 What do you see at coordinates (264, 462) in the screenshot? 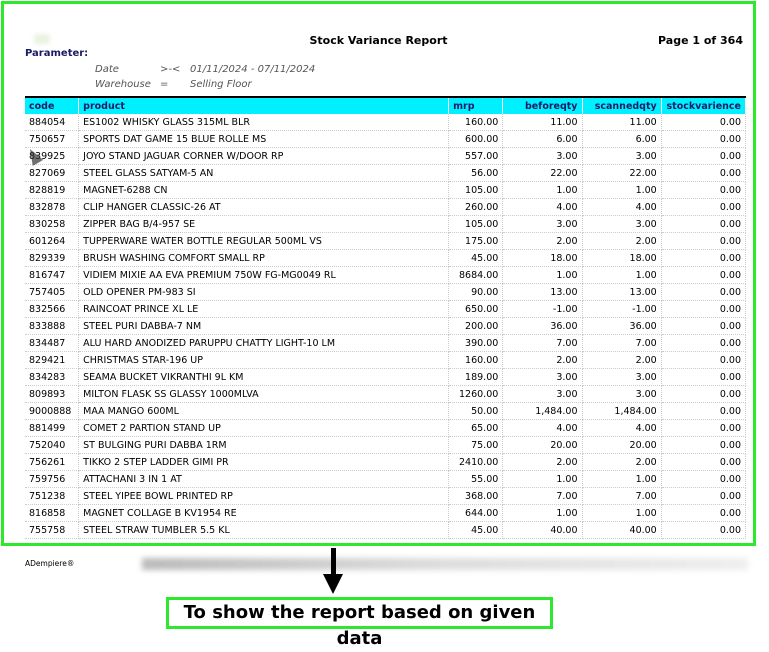
I see `cell-product: TIKKO 2 STEP LADDER GIMI PR` at bounding box center [264, 462].